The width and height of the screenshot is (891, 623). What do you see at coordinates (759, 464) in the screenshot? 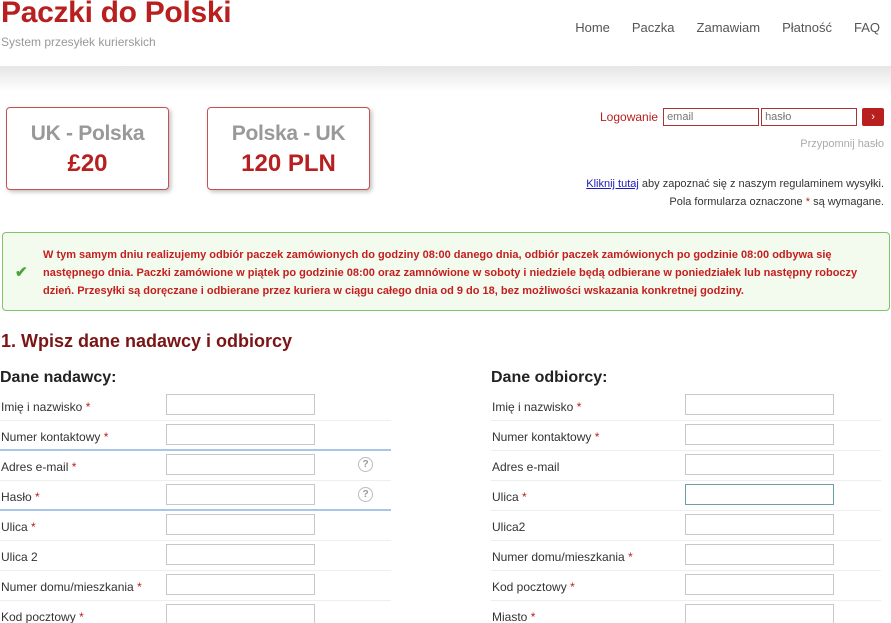
I see `receiver-email-input` at bounding box center [759, 464].